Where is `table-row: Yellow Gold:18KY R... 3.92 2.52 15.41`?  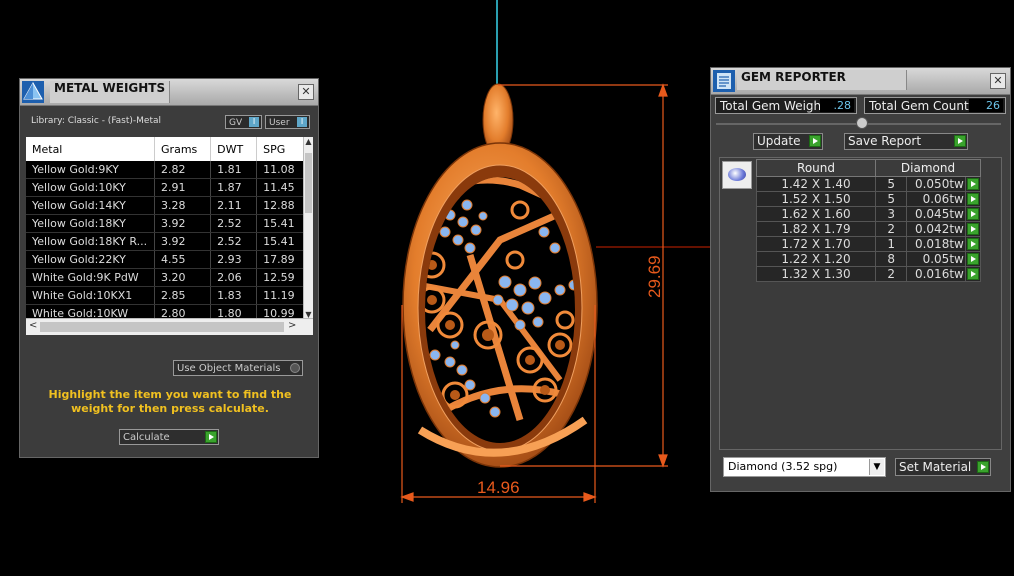 table-row: Yellow Gold:18KY R... 3.92 2.52 15.41 is located at coordinates (165, 241).